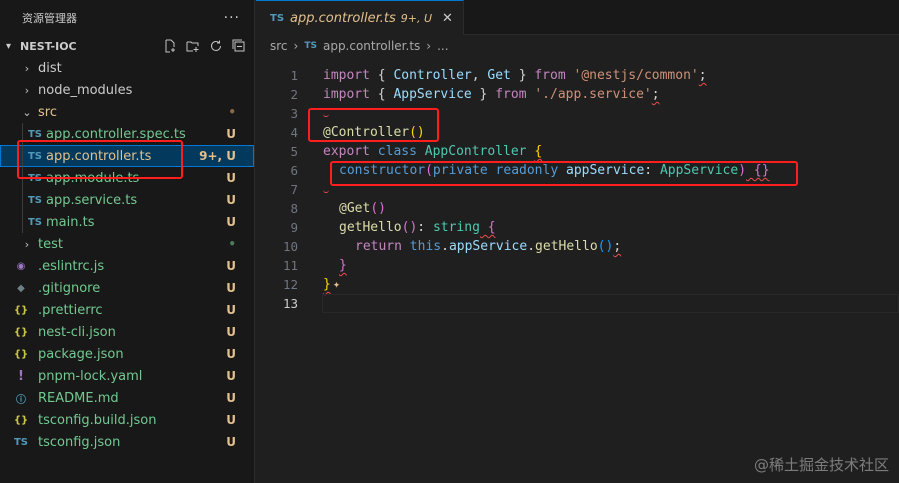  I want to click on tree-file-tsconfig-build: {} tsconfig.build.json U, so click(127, 420).